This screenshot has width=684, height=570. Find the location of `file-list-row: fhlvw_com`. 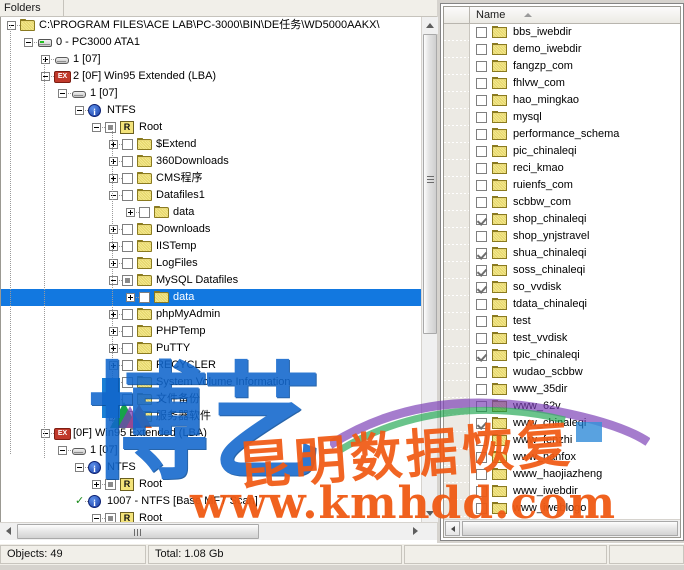

file-list-row: fhlvw_com is located at coordinates (575, 83).